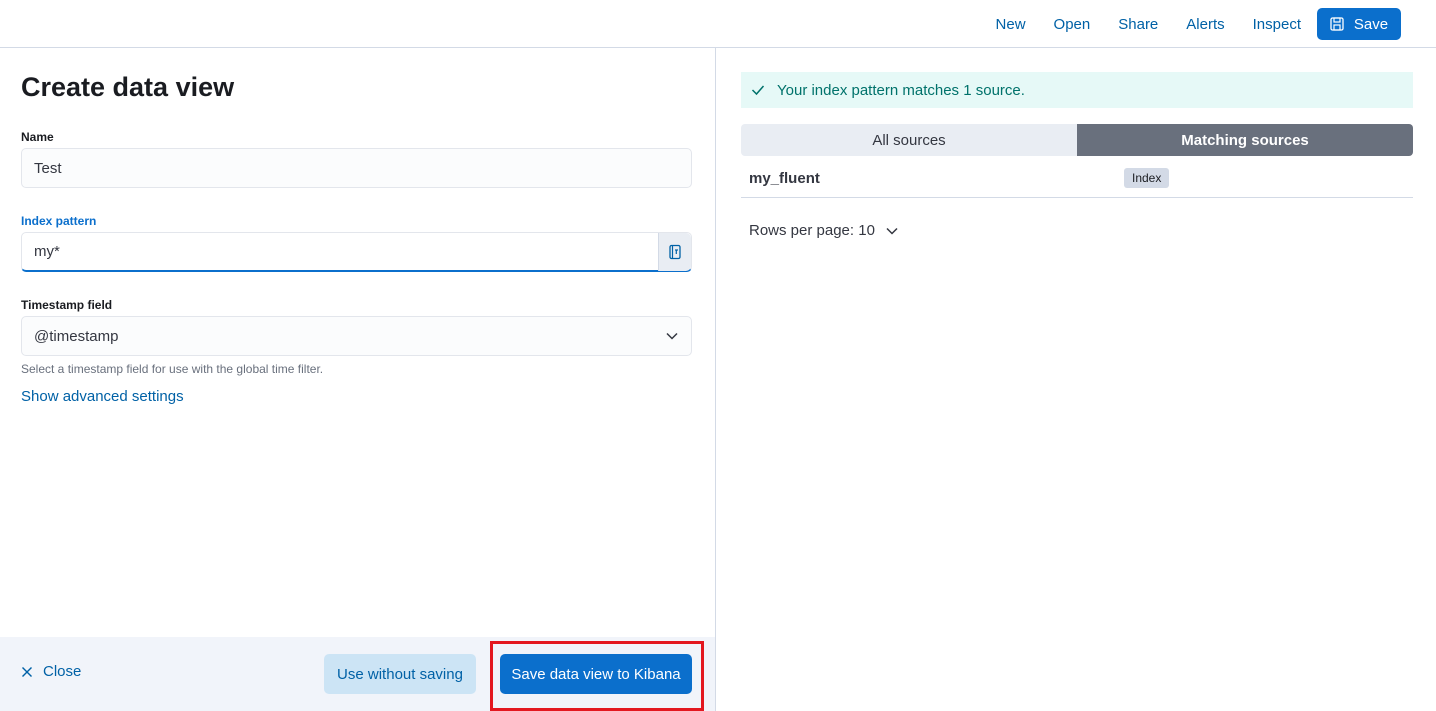  What do you see at coordinates (1138, 24) in the screenshot?
I see `share-link: Share` at bounding box center [1138, 24].